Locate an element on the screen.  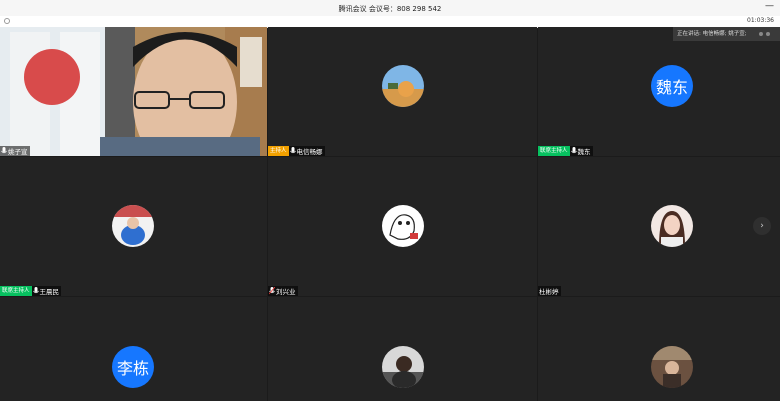
host-badge: 主持人 is located at coordinates (278, 151).